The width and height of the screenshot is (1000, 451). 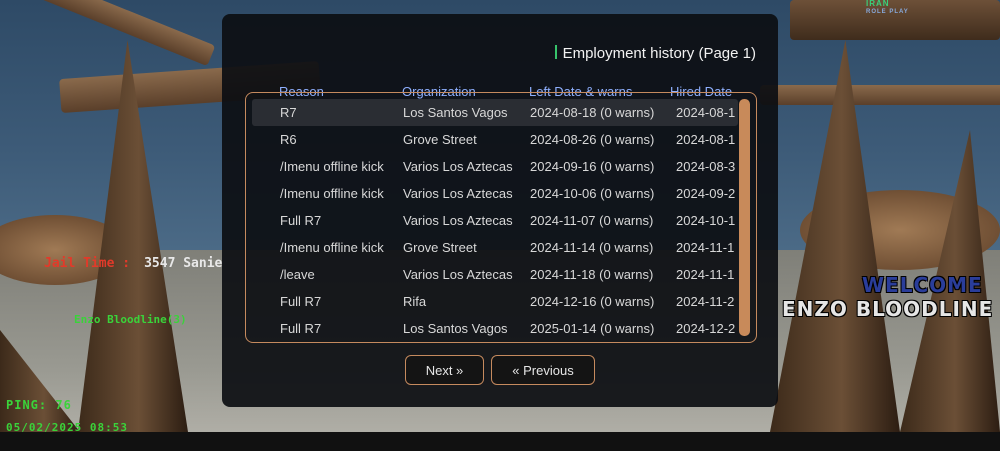 I want to click on jail-time: Jail Time : 3547 Sanie, so click(x=133, y=263).